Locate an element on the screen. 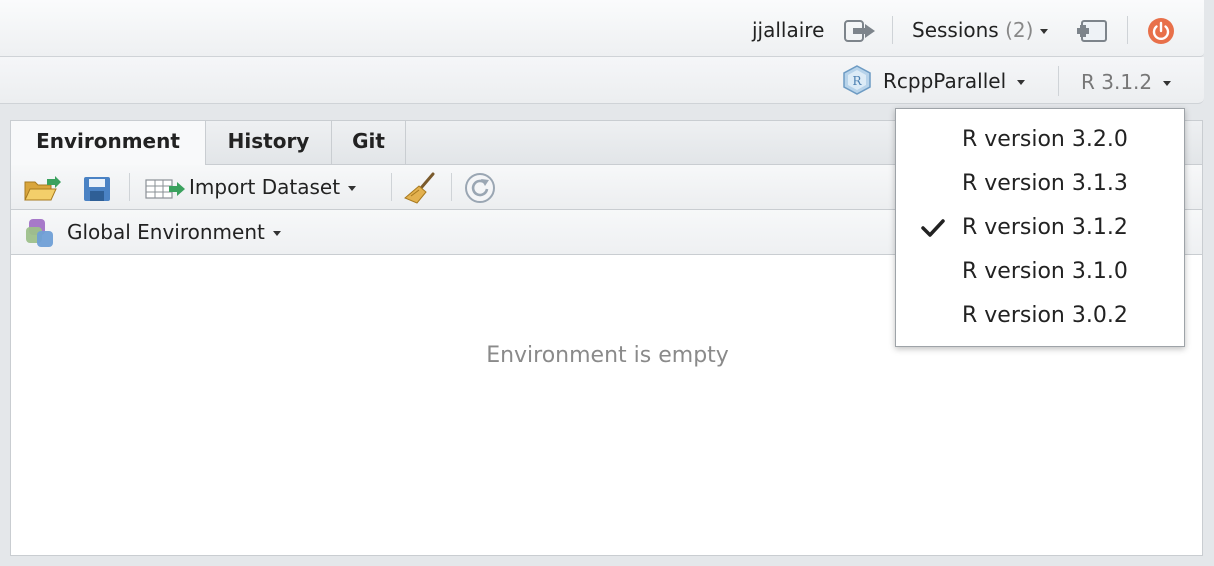 The height and width of the screenshot is (566, 1214). environment-selector: Global Environment is located at coordinates (174, 232).